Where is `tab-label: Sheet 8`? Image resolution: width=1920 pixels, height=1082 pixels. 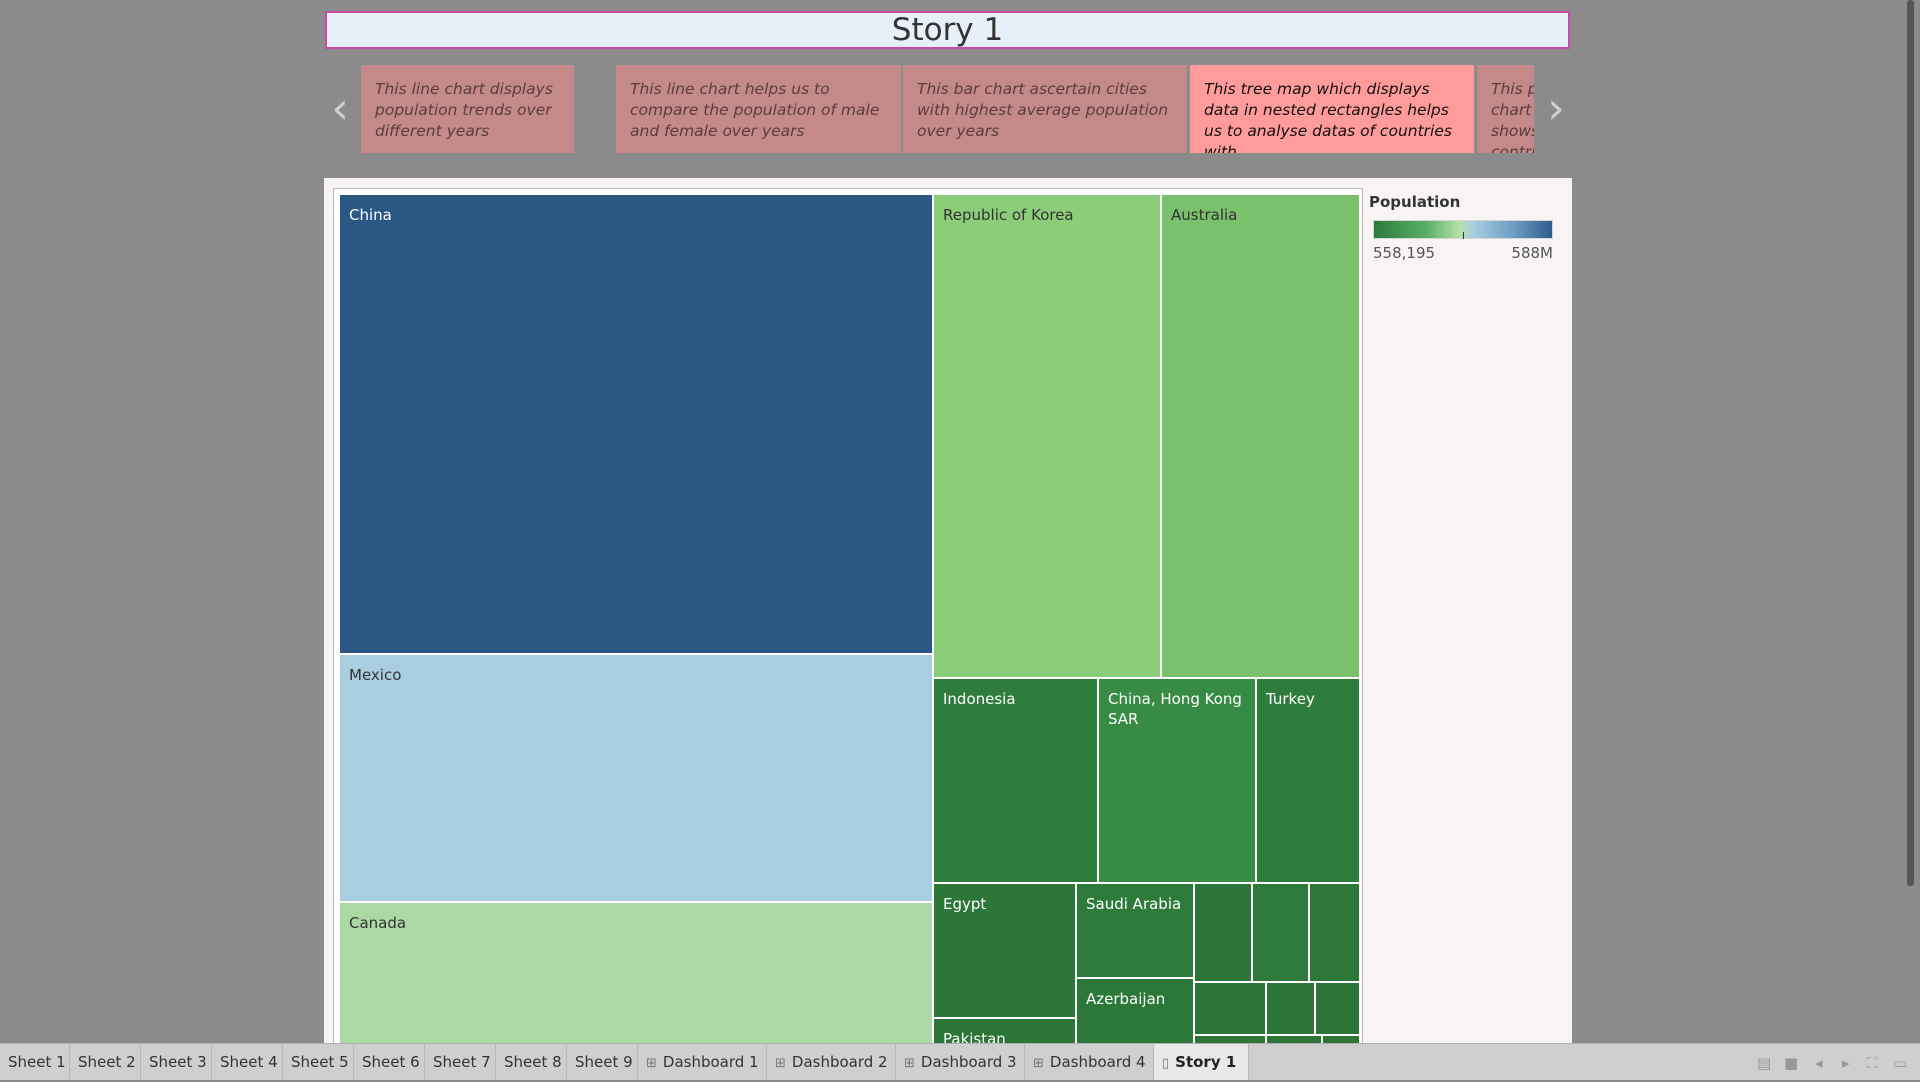 tab-label: Sheet 8 is located at coordinates (533, 1062).